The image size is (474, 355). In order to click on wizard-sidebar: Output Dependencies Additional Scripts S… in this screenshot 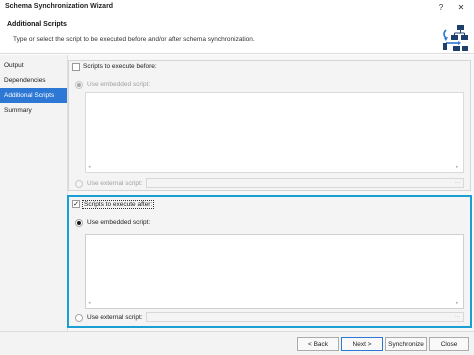, I will do `click(34, 193)`.